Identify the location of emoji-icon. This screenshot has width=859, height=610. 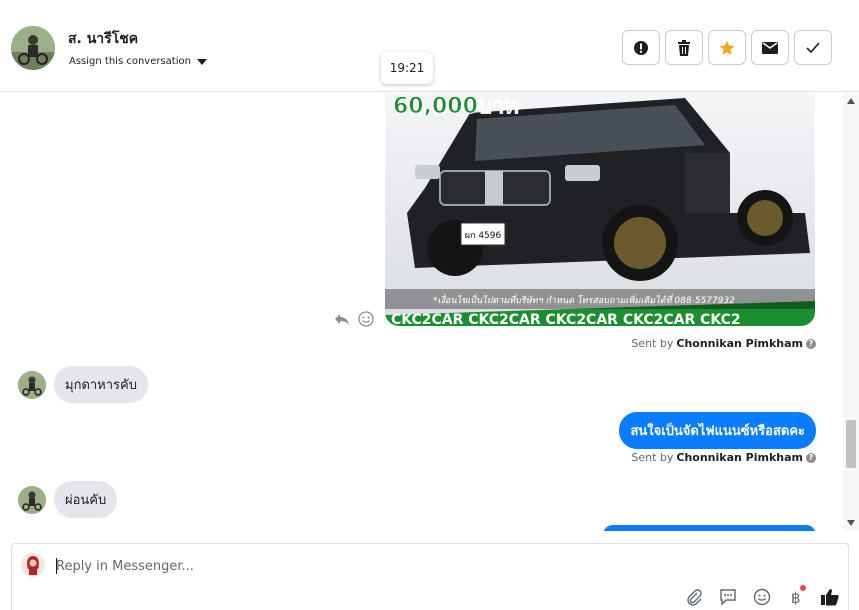
(762, 597).